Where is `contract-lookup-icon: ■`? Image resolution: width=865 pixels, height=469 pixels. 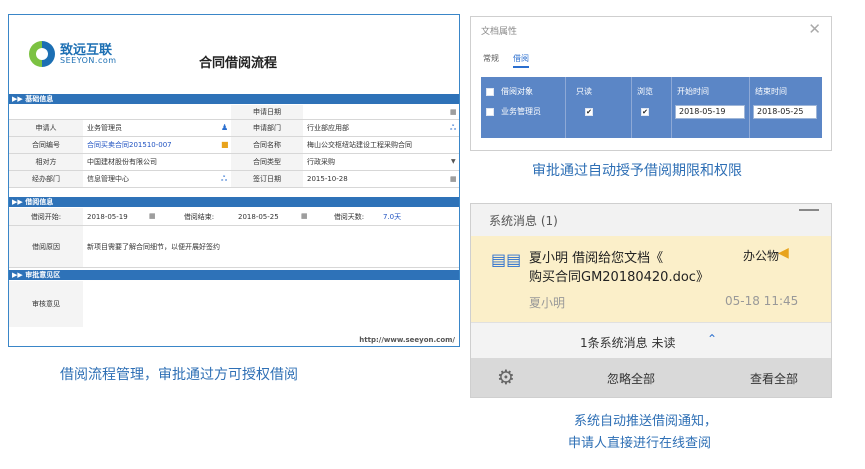 contract-lookup-icon: ■ is located at coordinates (225, 145).